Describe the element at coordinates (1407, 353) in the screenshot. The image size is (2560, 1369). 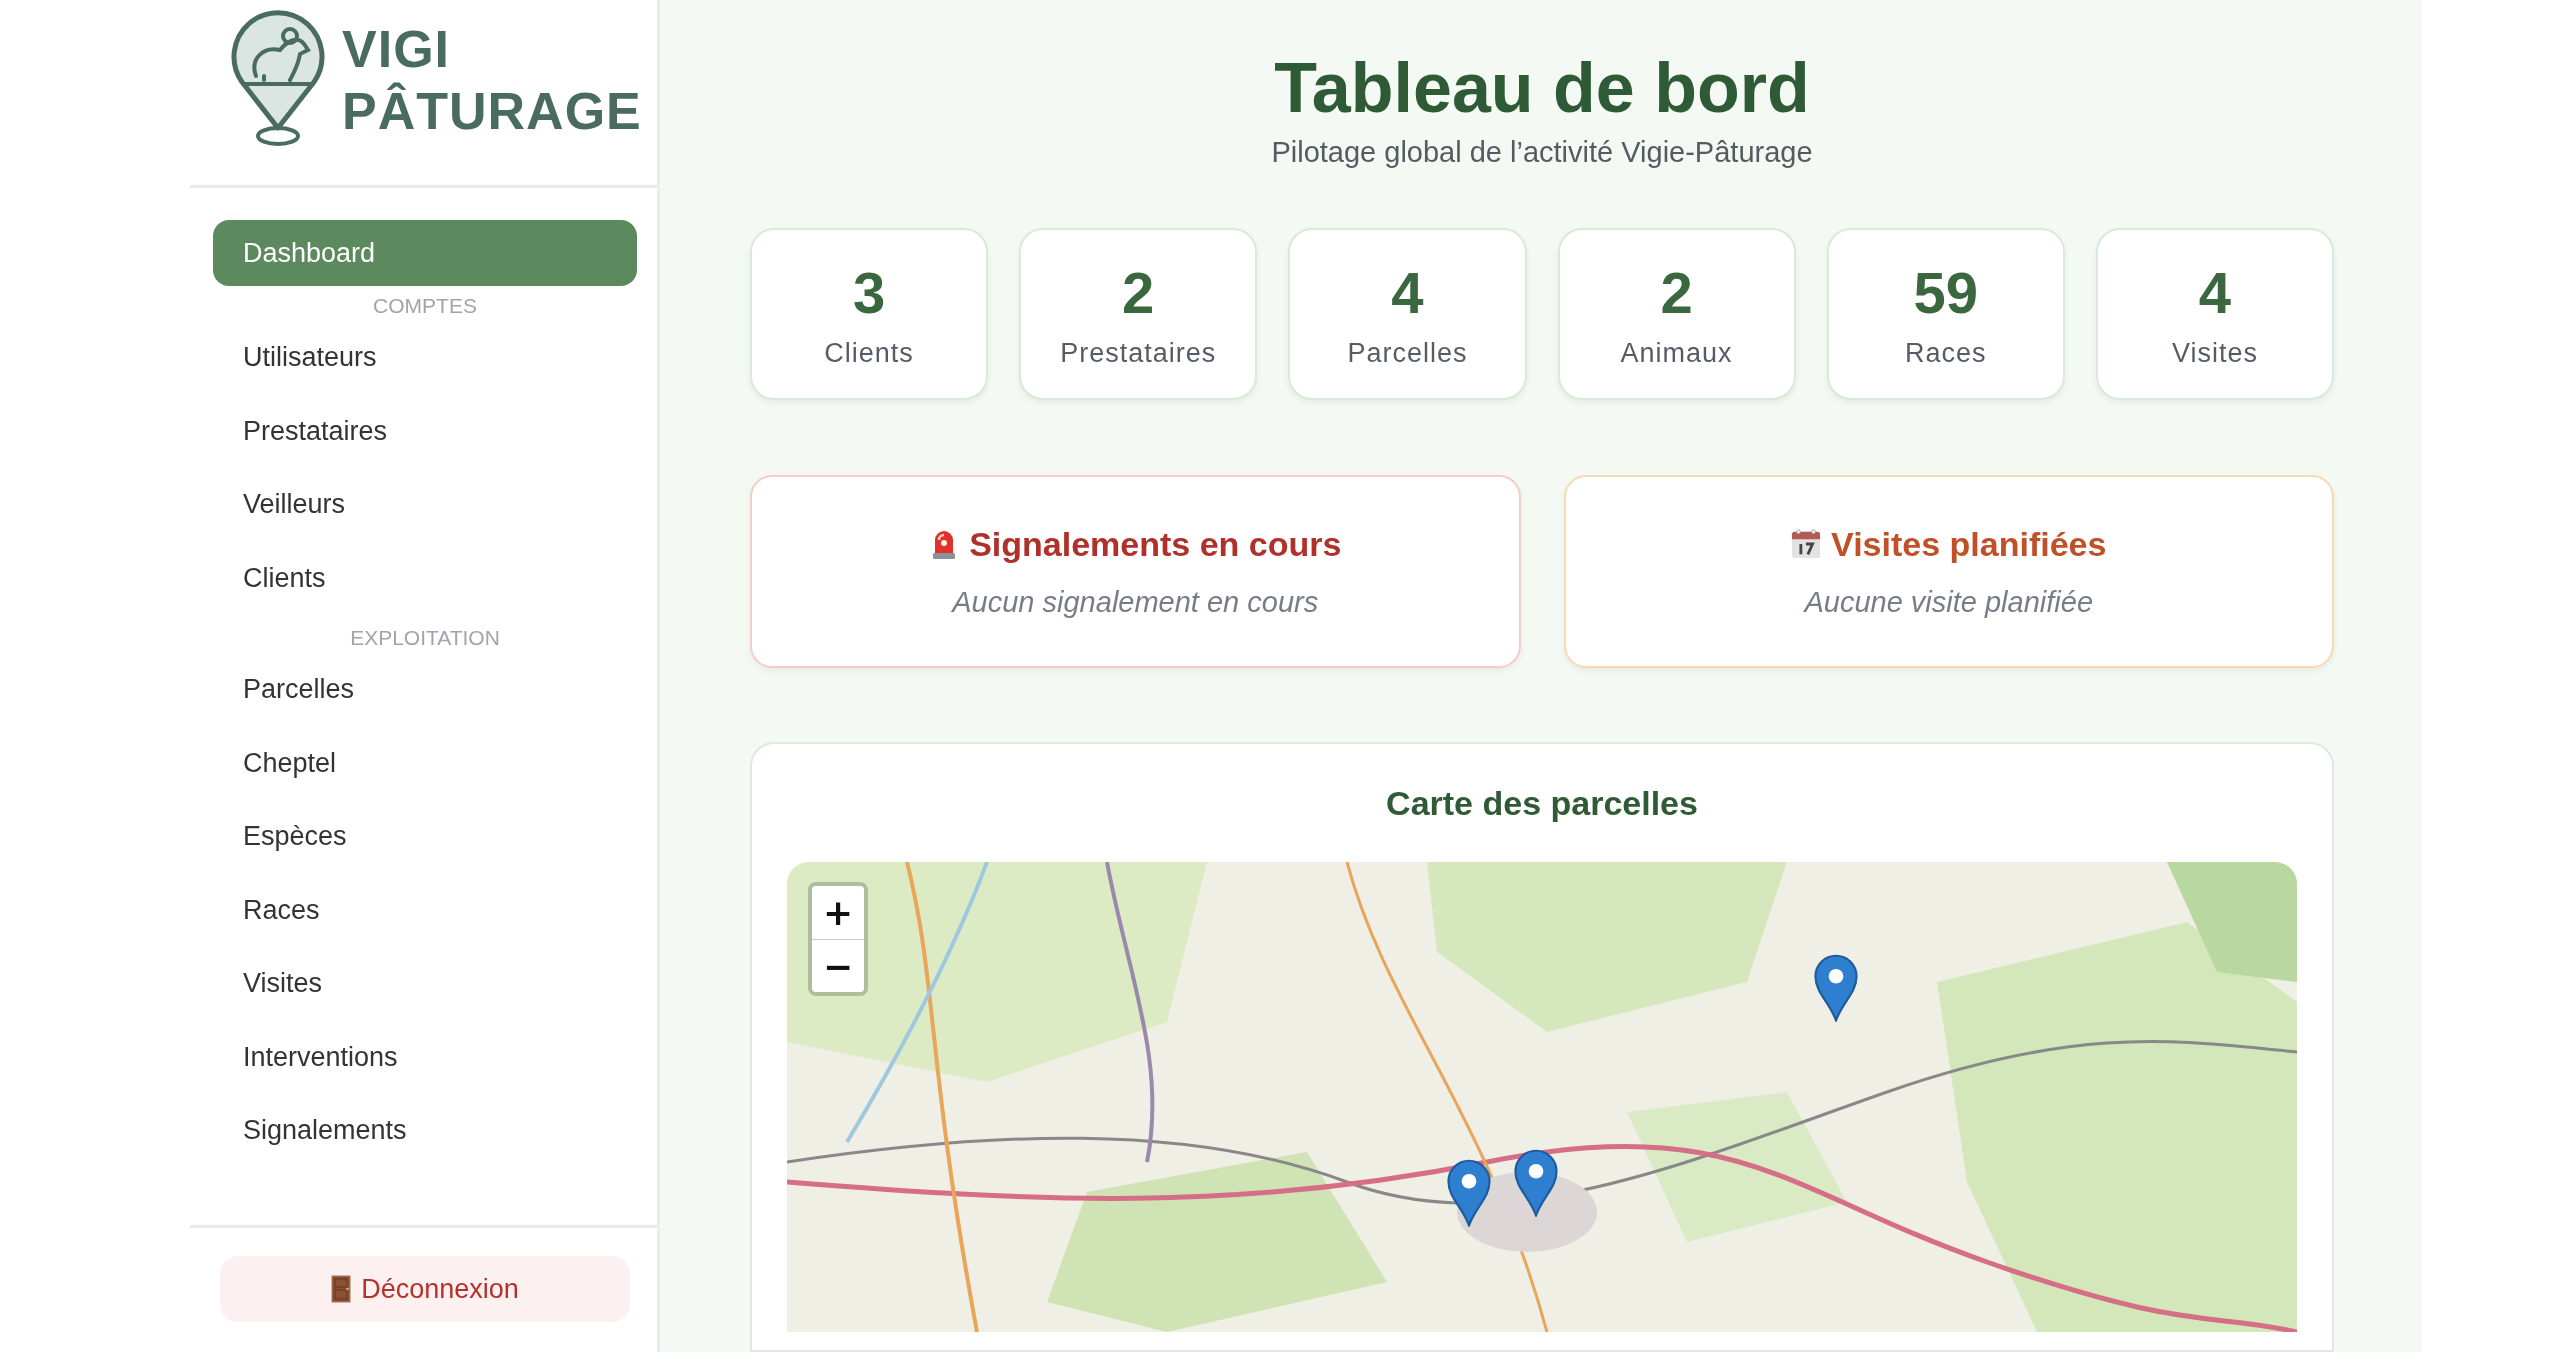
I see `stat-label: Parcelles` at that location.